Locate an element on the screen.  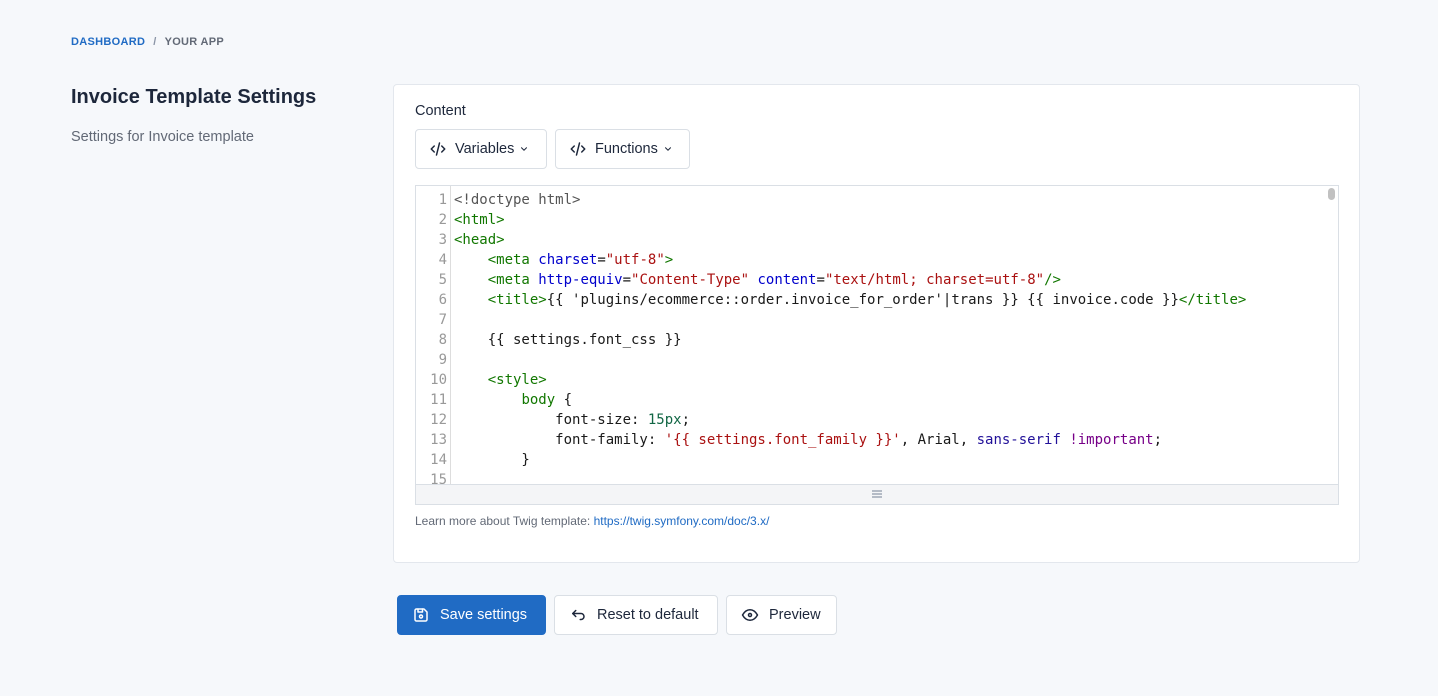
line-number: 3 is located at coordinates (442, 240).